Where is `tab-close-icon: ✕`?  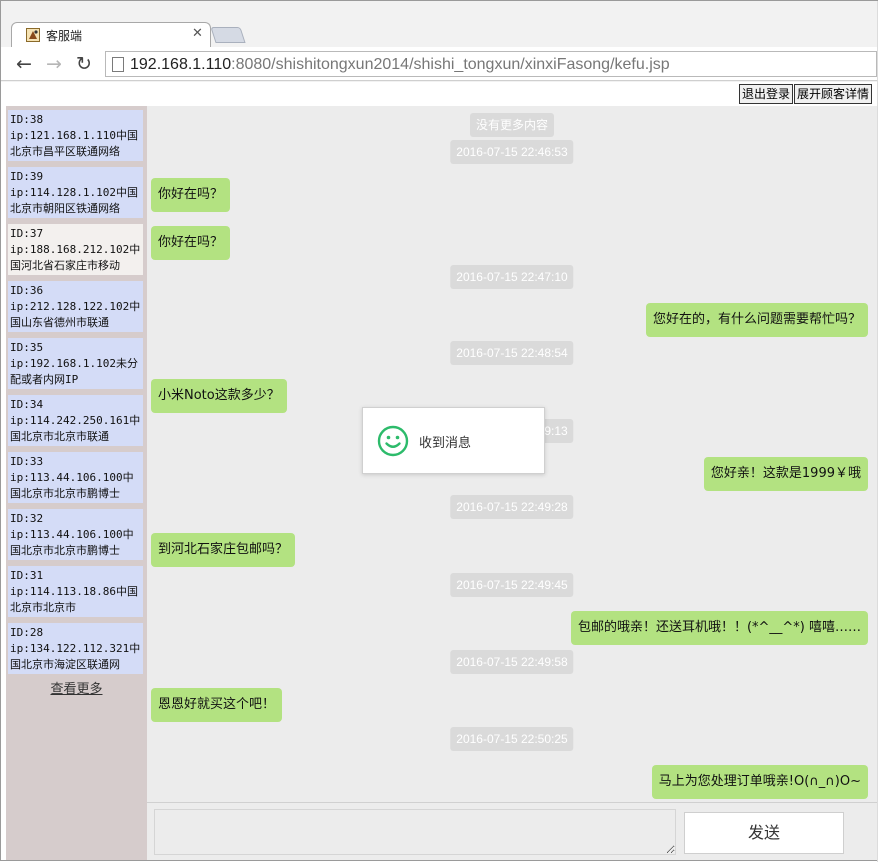 tab-close-icon: ✕ is located at coordinates (197, 33).